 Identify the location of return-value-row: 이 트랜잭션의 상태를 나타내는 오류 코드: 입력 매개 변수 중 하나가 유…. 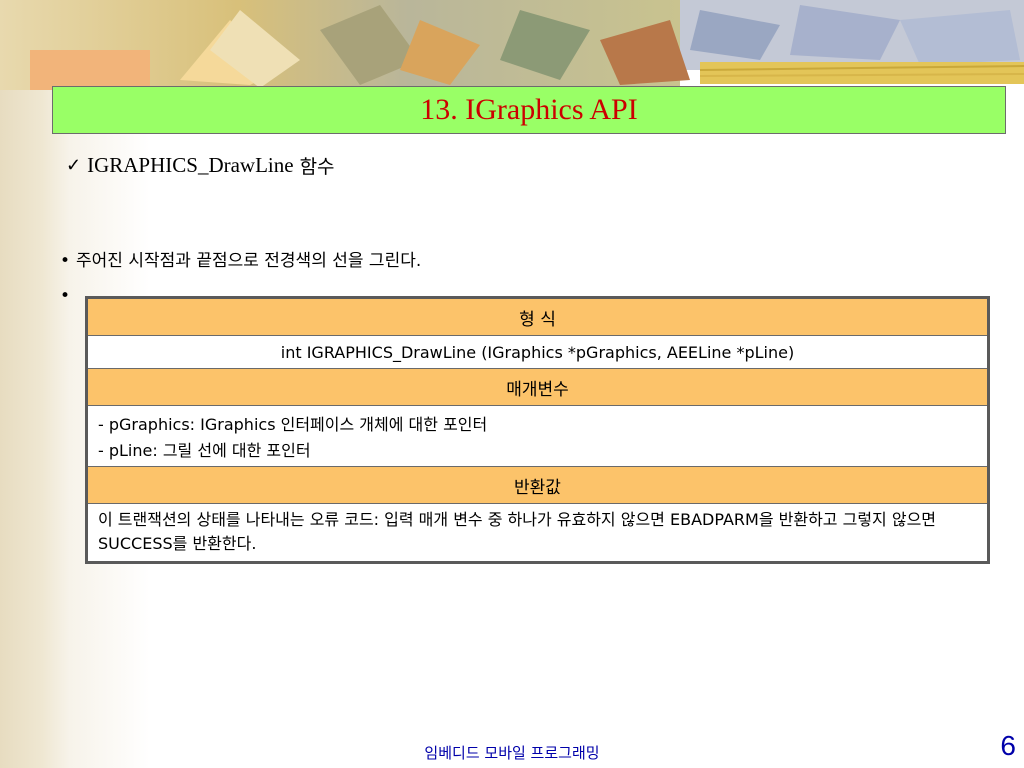
(537, 532).